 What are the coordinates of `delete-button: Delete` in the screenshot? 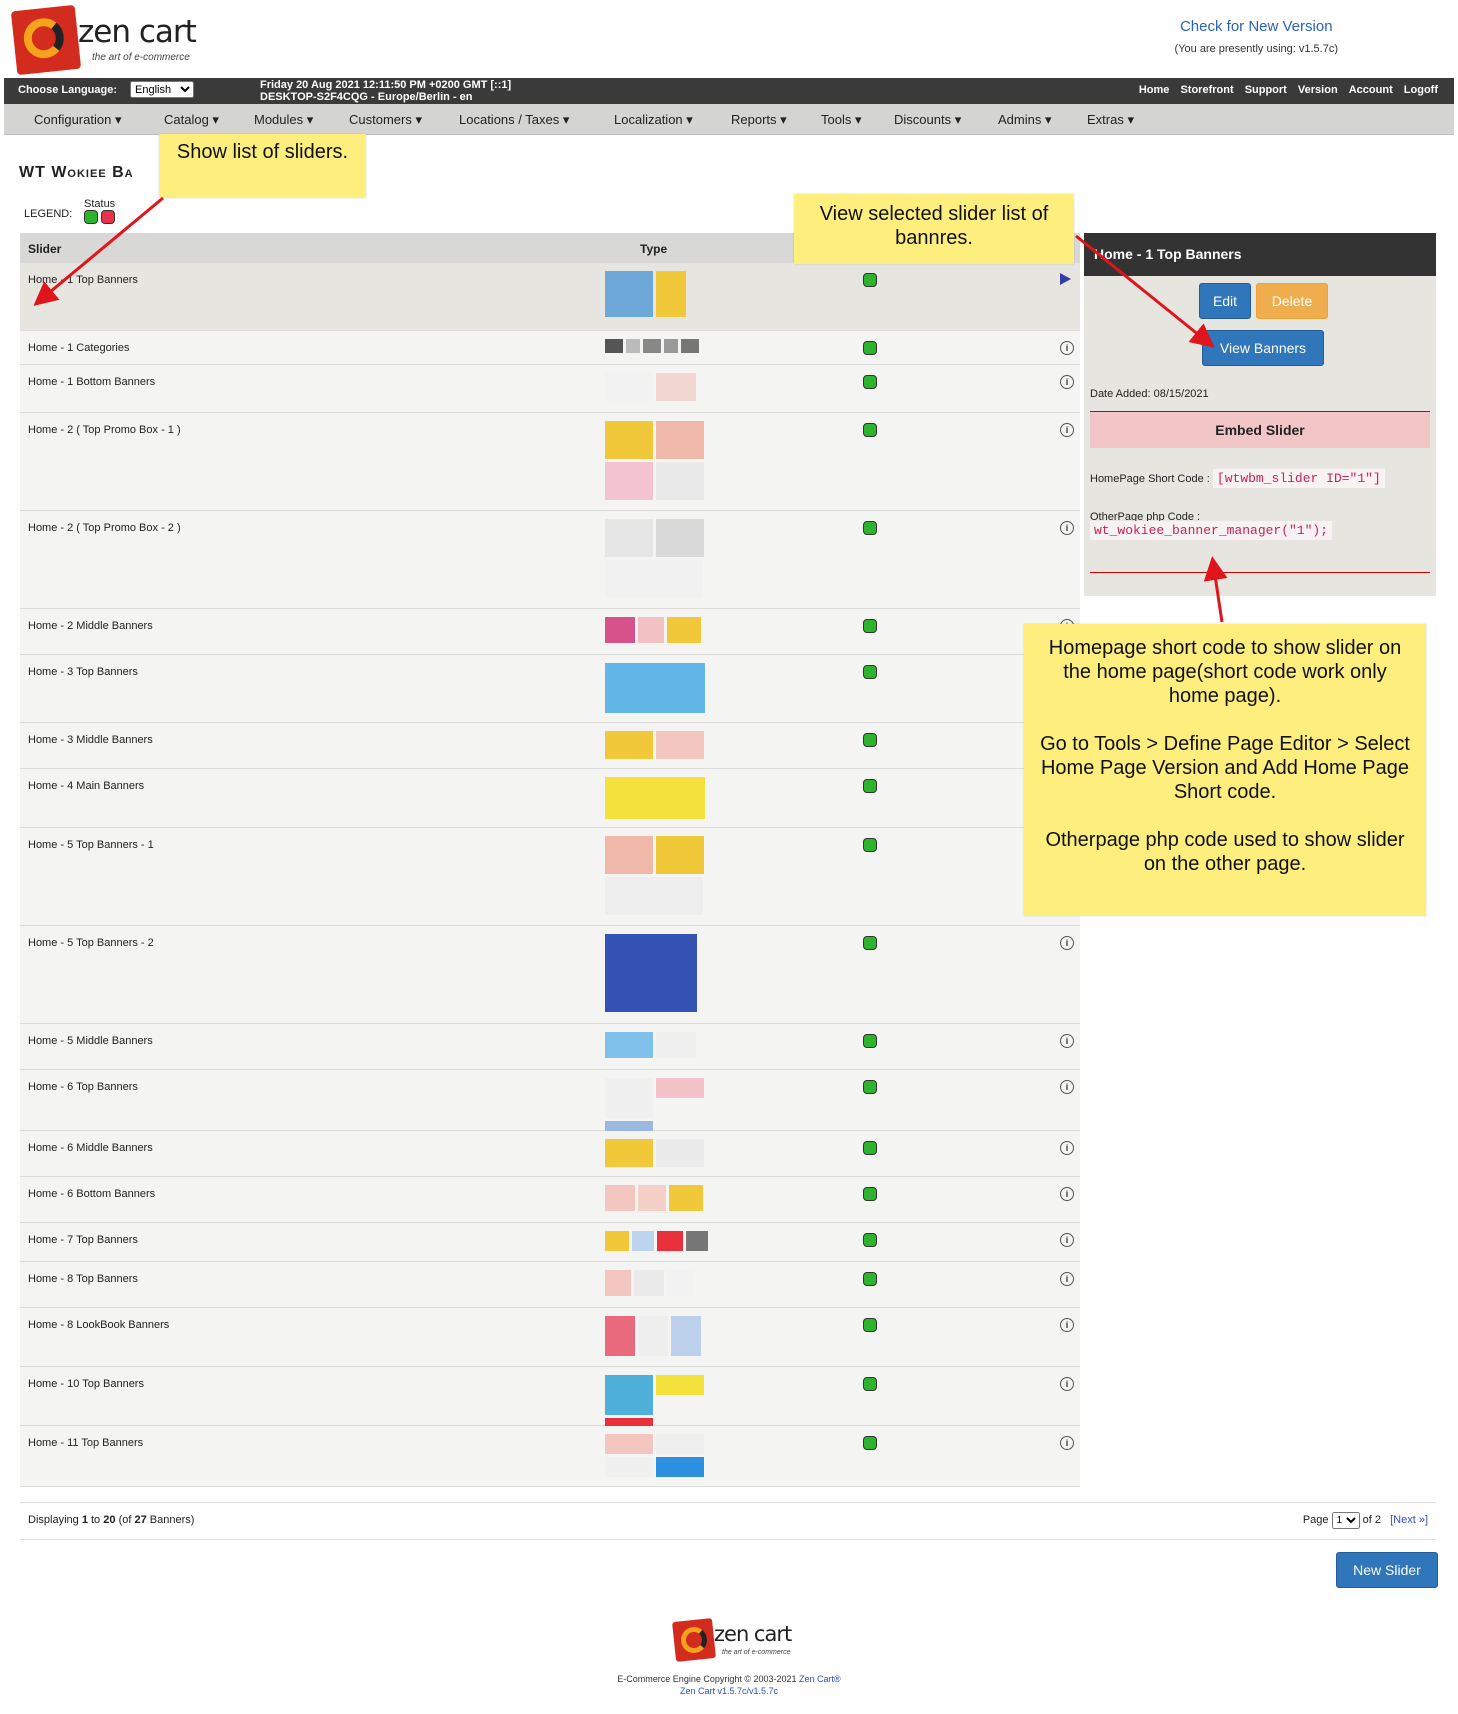 It's located at (1292, 301).